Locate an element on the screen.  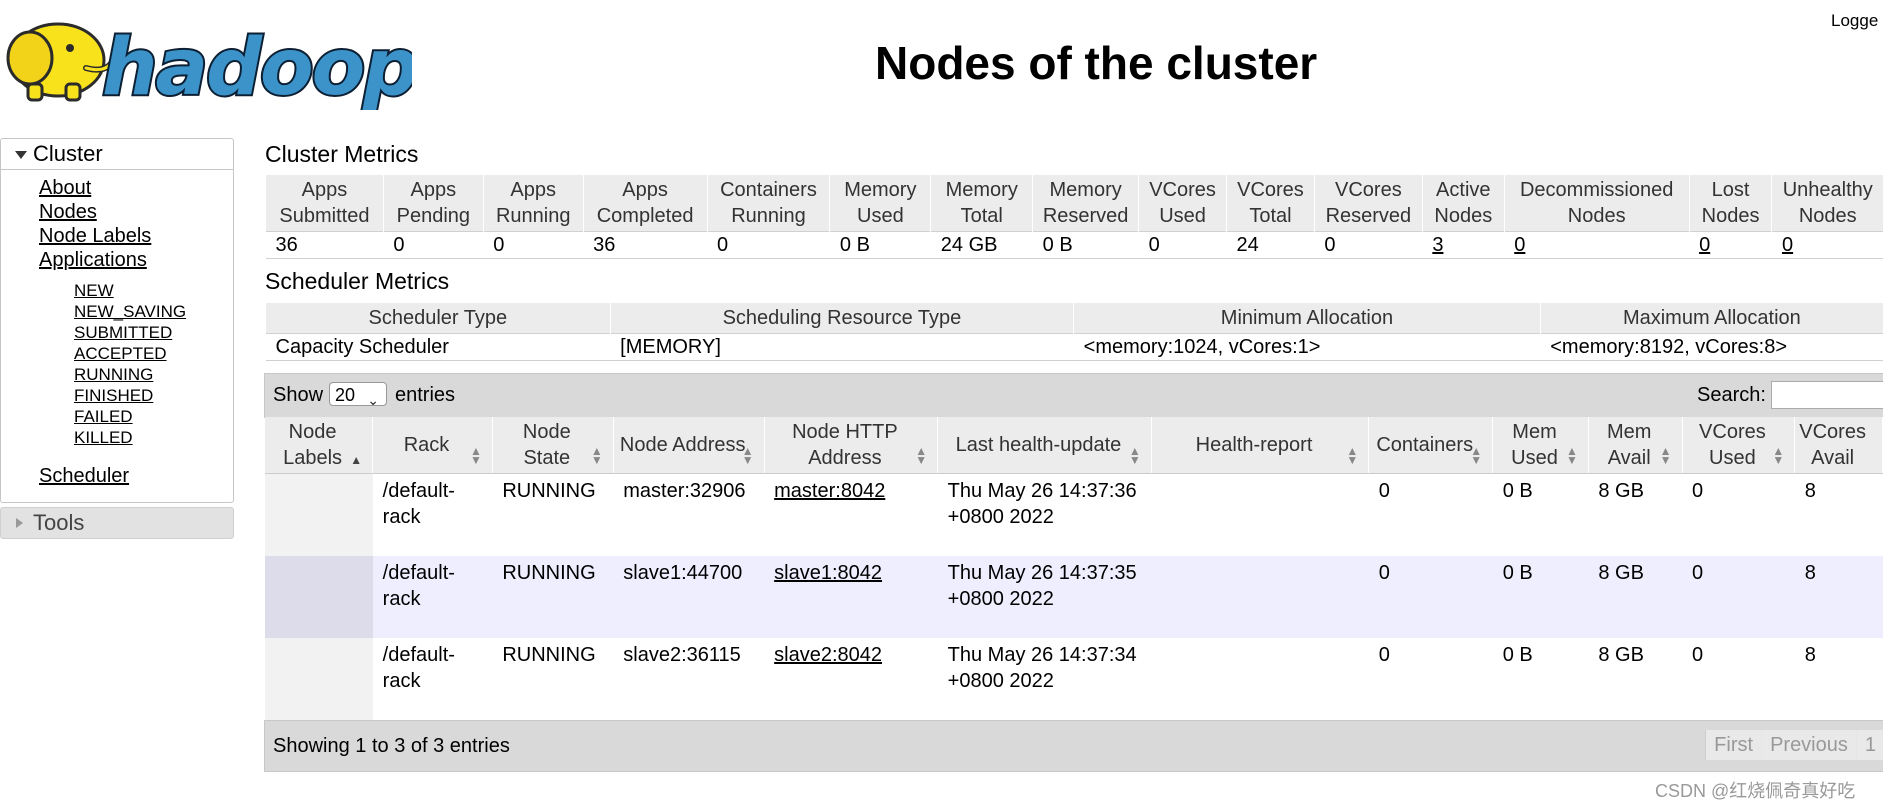
col-scheduling-resource-type: Scheduling Resource Type is located at coordinates (841, 318).